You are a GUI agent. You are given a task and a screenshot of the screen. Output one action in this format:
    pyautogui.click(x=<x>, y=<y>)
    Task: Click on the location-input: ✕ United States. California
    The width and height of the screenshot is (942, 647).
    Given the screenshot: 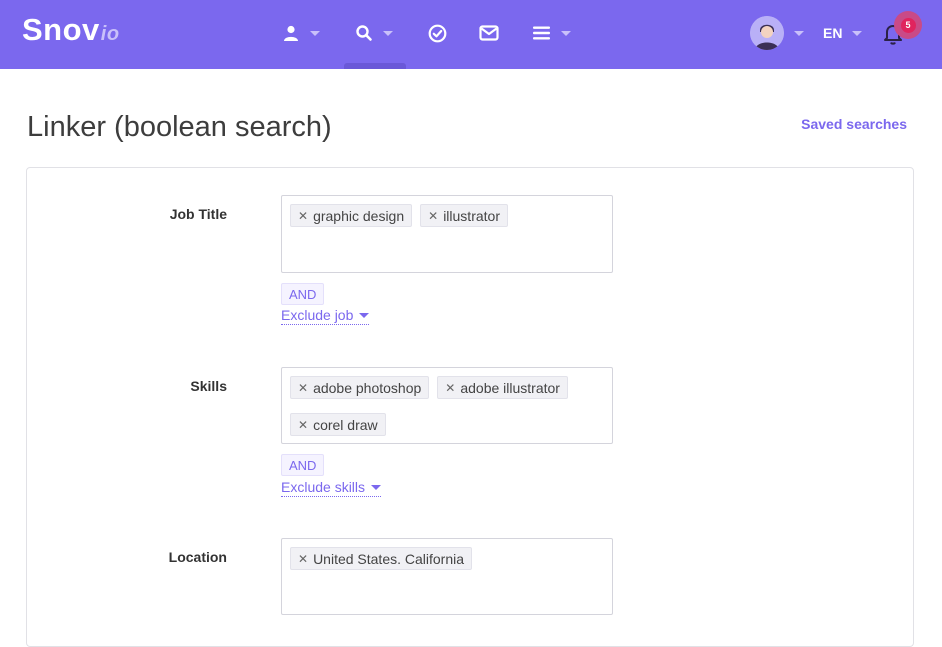 What is the action you would take?
    pyautogui.click(x=447, y=576)
    